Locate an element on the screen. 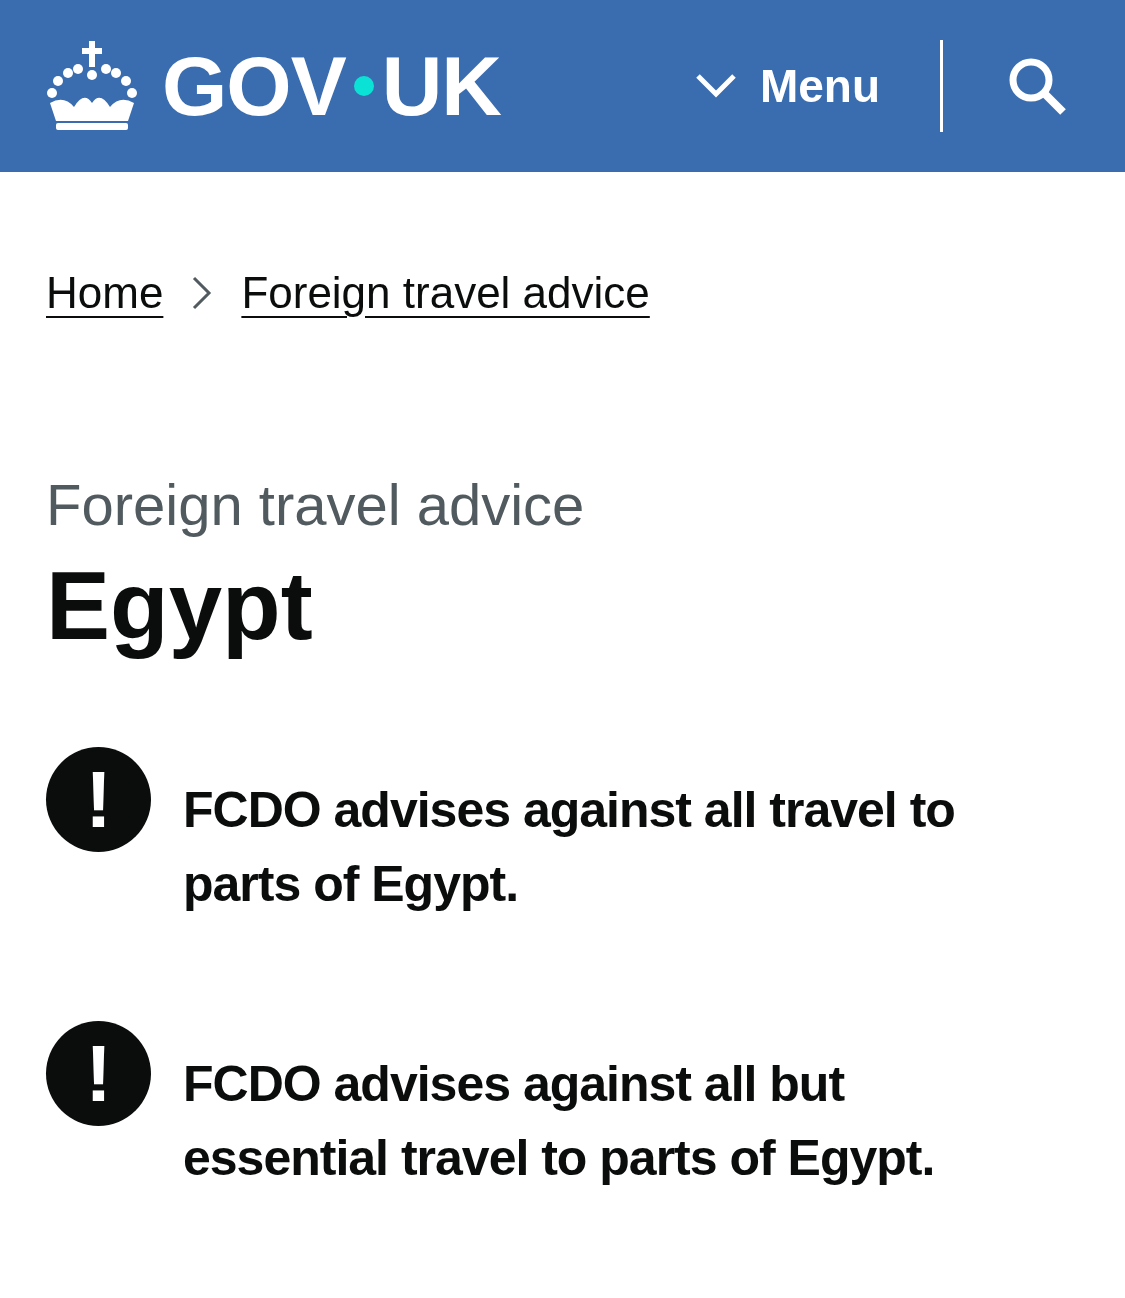 This screenshot has height=1298, width=1125. breadcrumb-link: Foreign travel advice is located at coordinates (445, 293).